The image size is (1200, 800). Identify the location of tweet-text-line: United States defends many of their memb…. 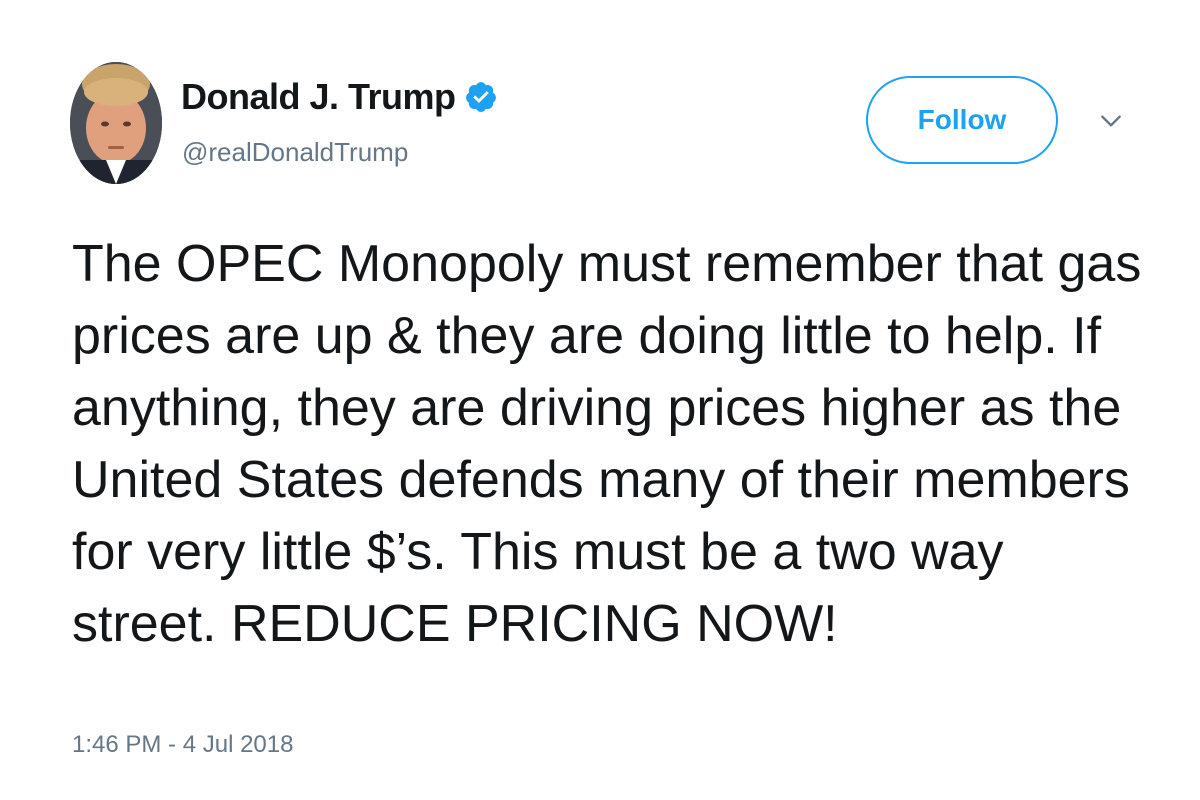
(601, 480).